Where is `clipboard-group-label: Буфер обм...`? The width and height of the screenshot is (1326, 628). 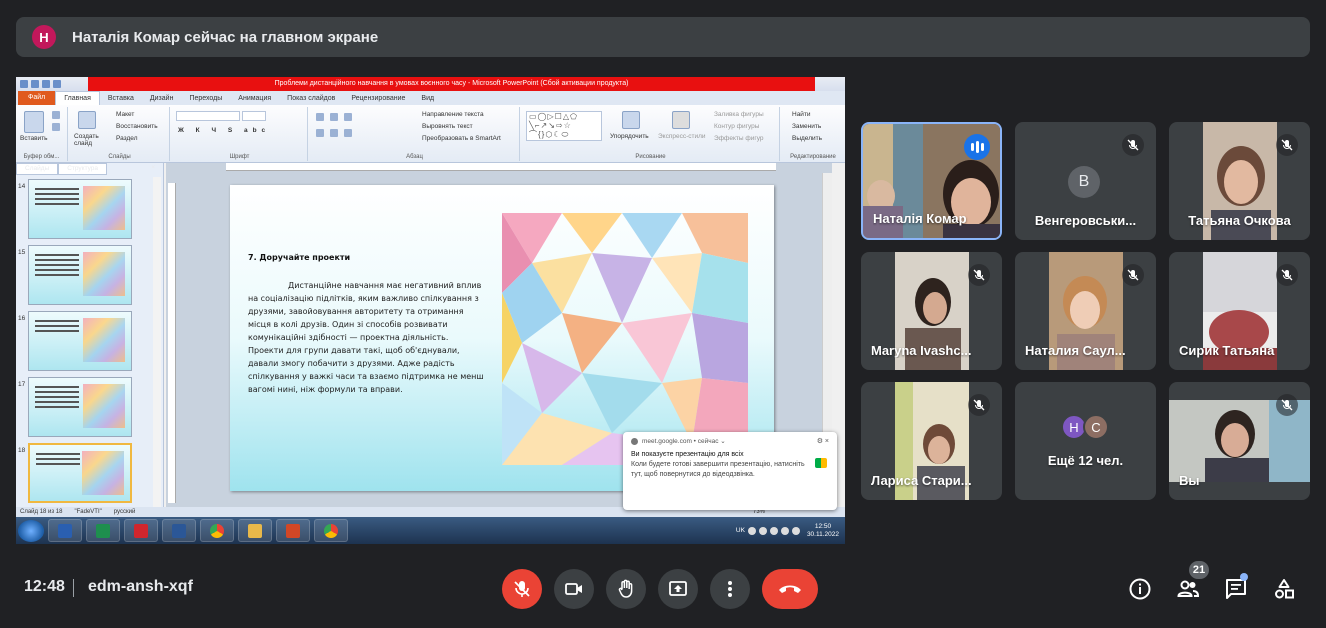
clipboard-group-label: Буфер обм... is located at coordinates (41, 157).